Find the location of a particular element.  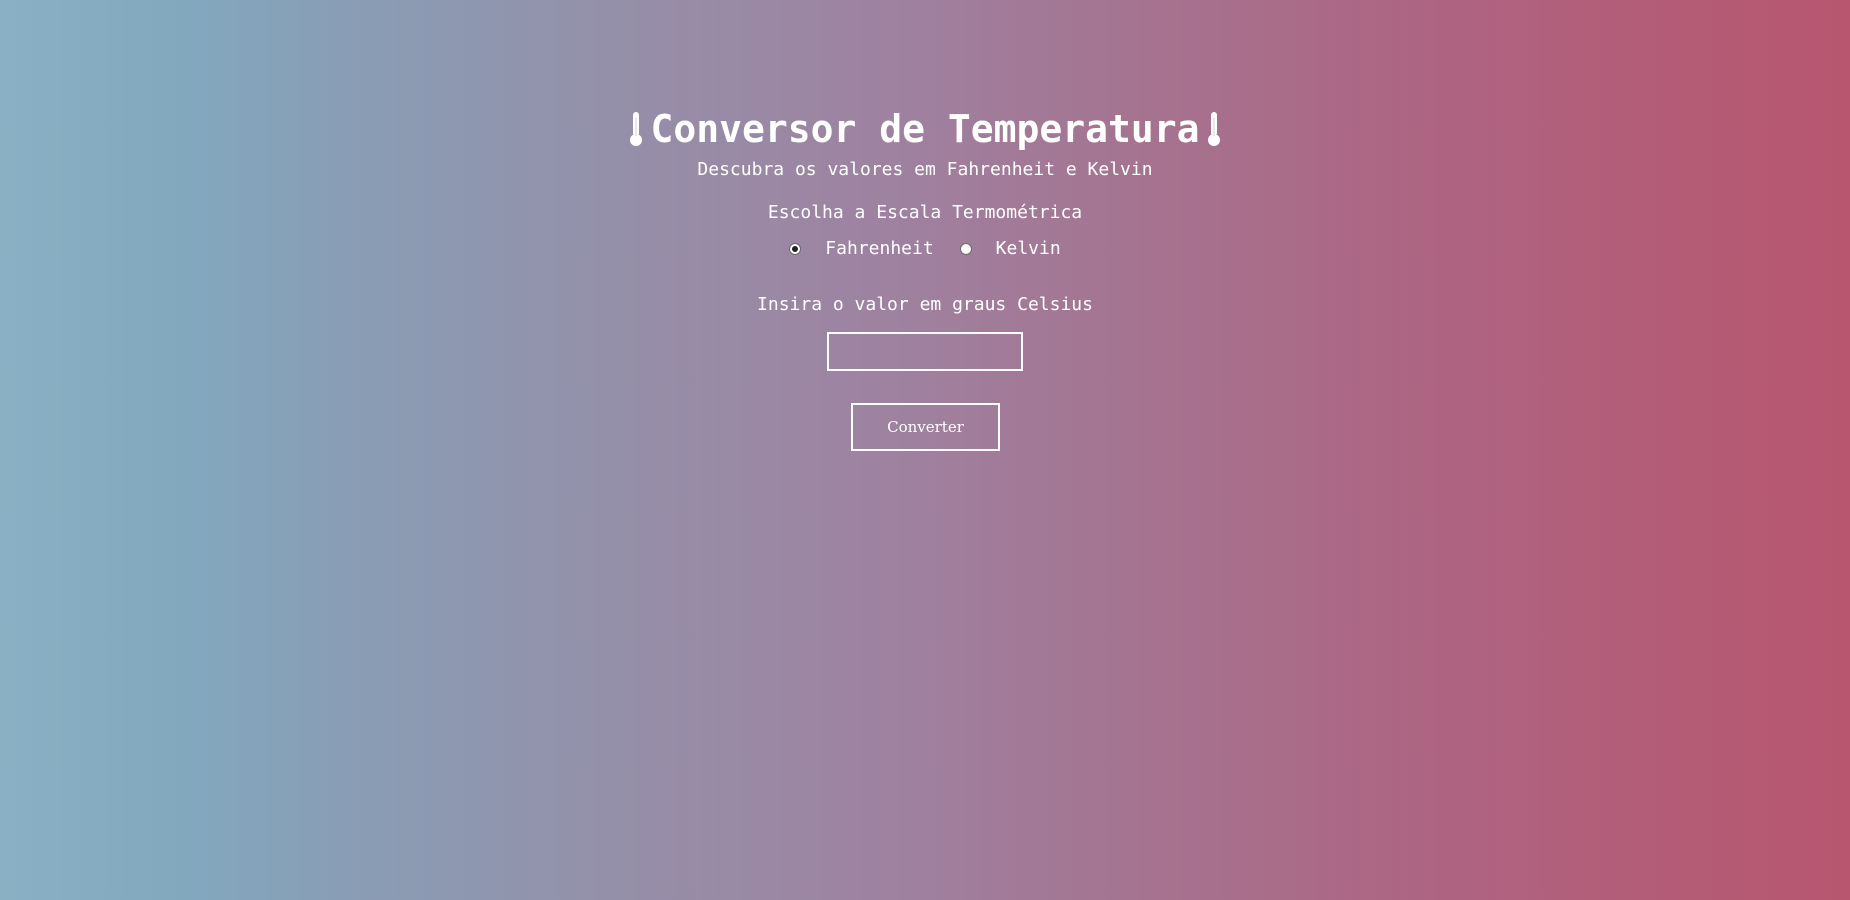

scale-radio-group: Fahrenheit Kelvin is located at coordinates (925, 249).